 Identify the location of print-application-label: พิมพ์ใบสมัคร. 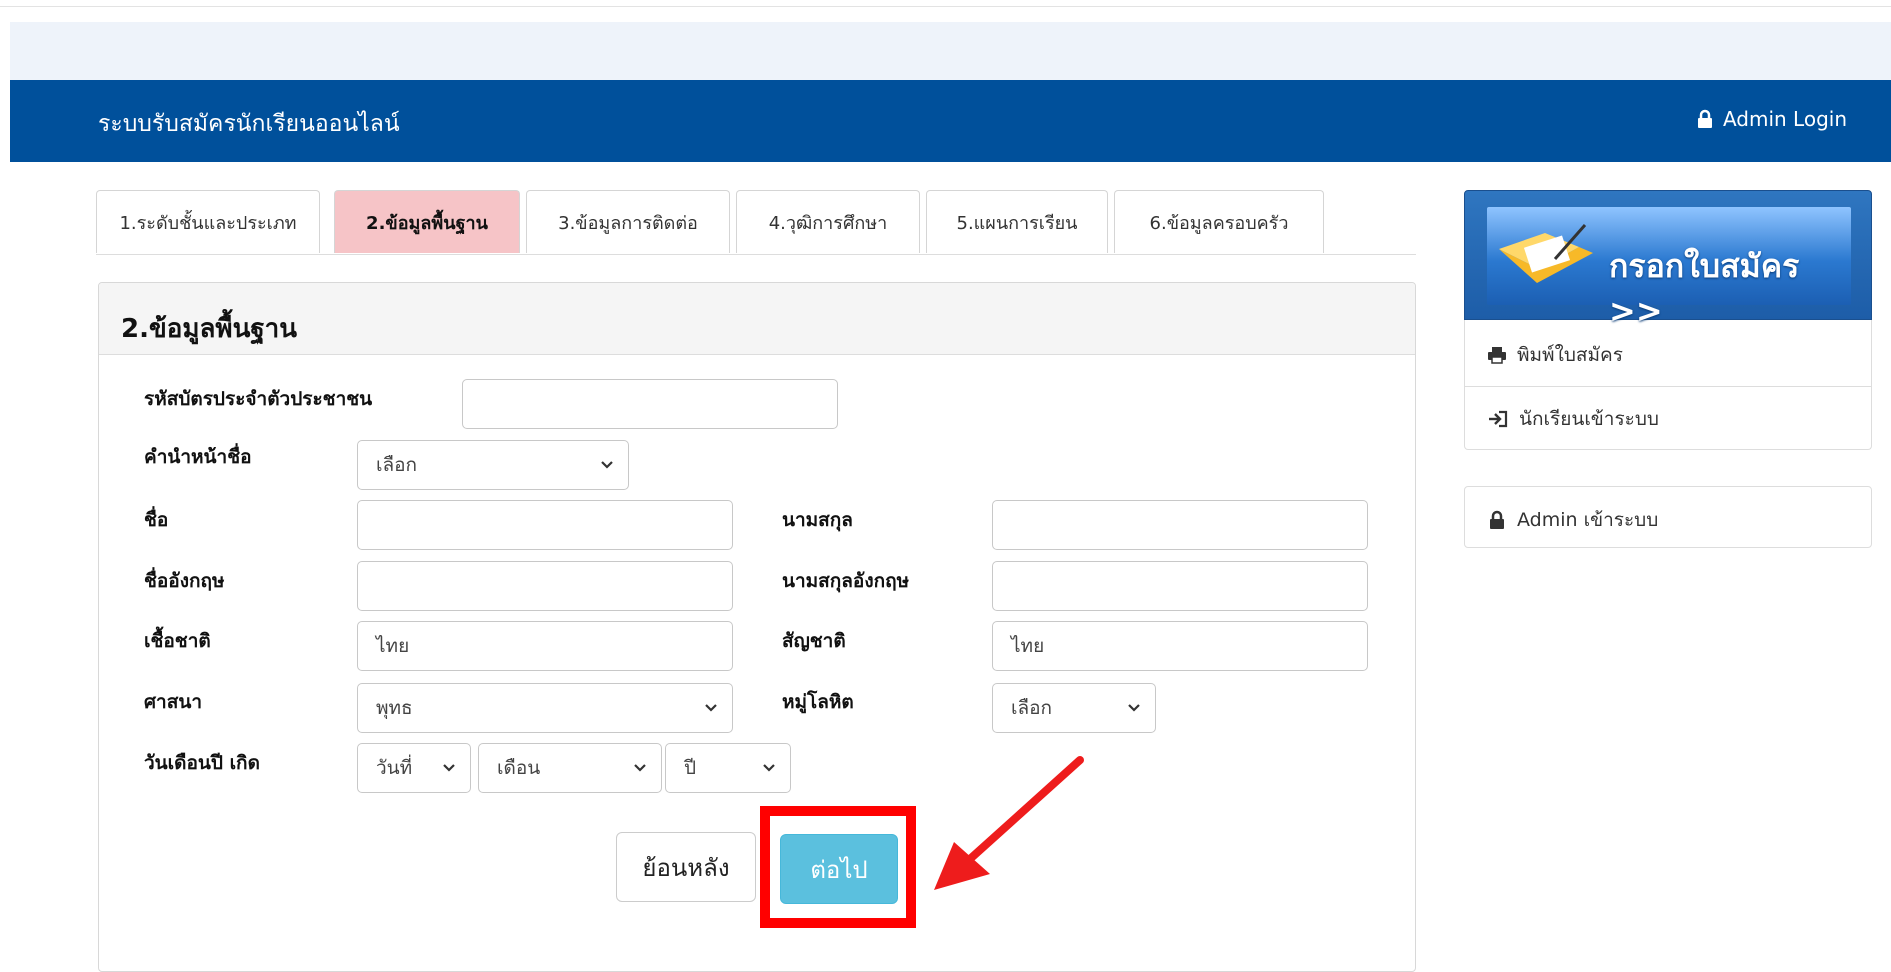
(1570, 355).